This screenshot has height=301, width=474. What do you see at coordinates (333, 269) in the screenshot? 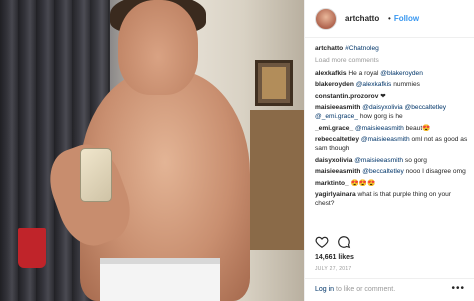
I see `post-date: JULY 27, 2017` at bounding box center [333, 269].